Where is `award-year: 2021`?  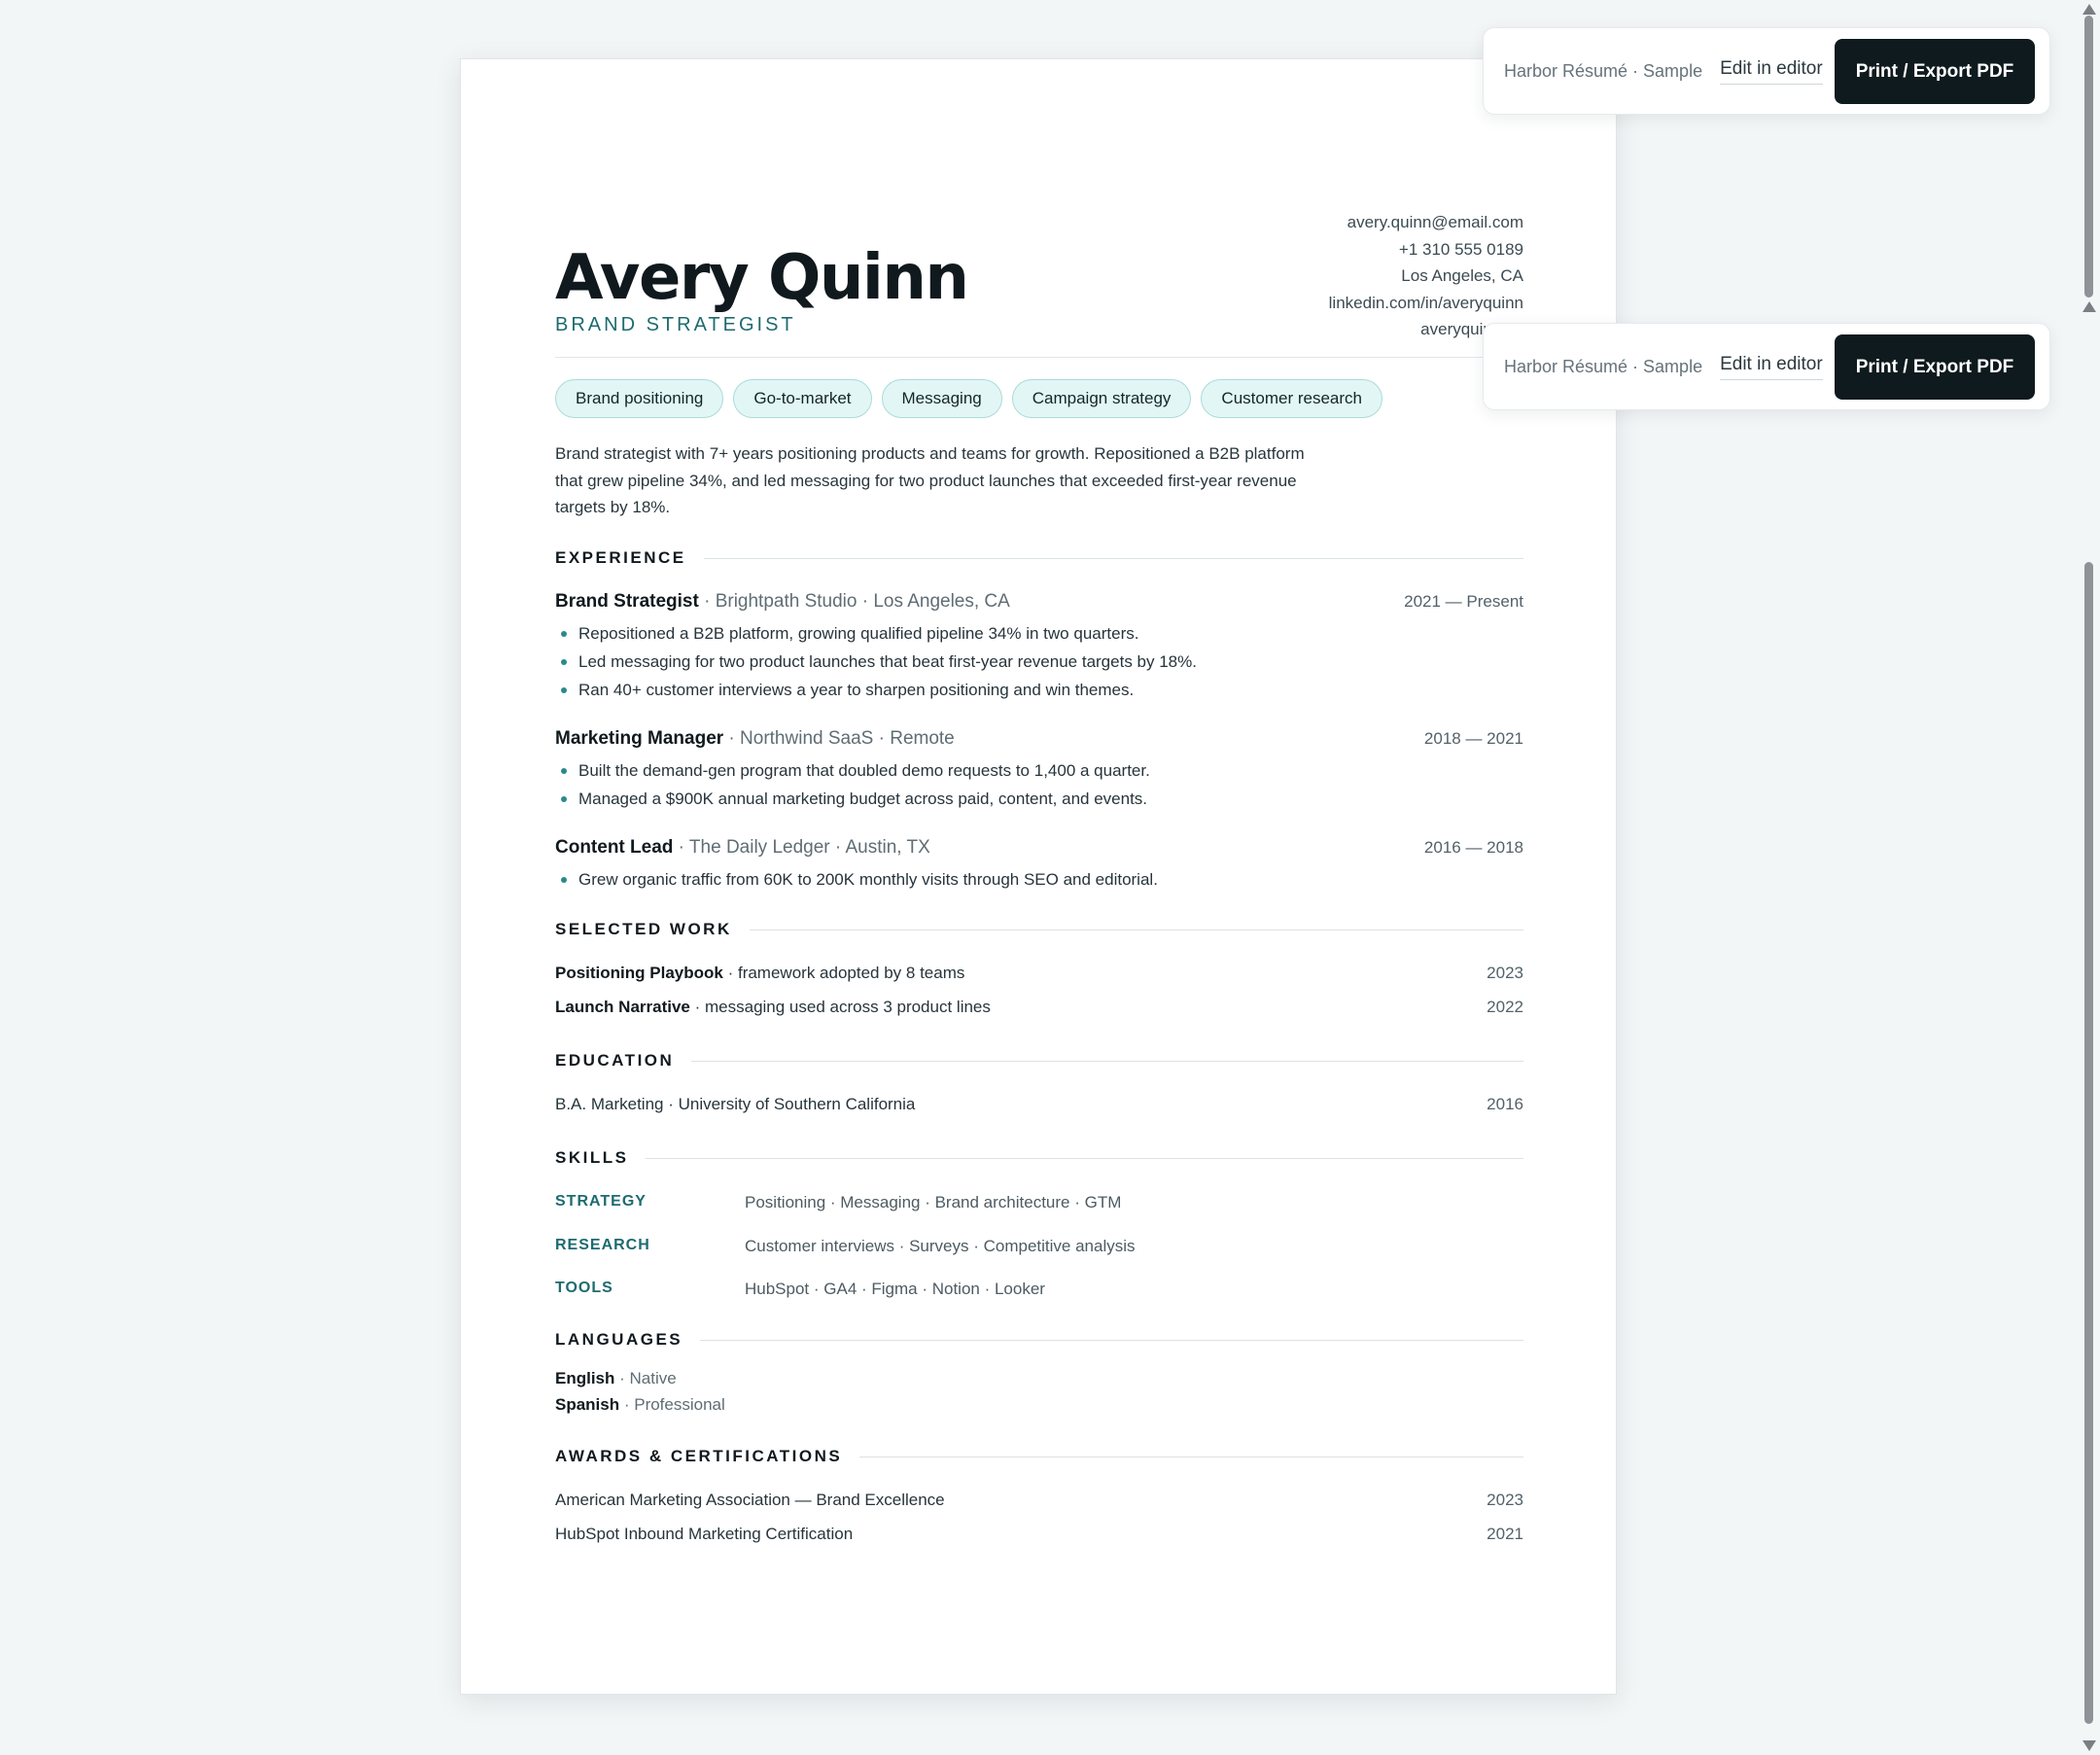
award-year: 2021 is located at coordinates (1505, 1534).